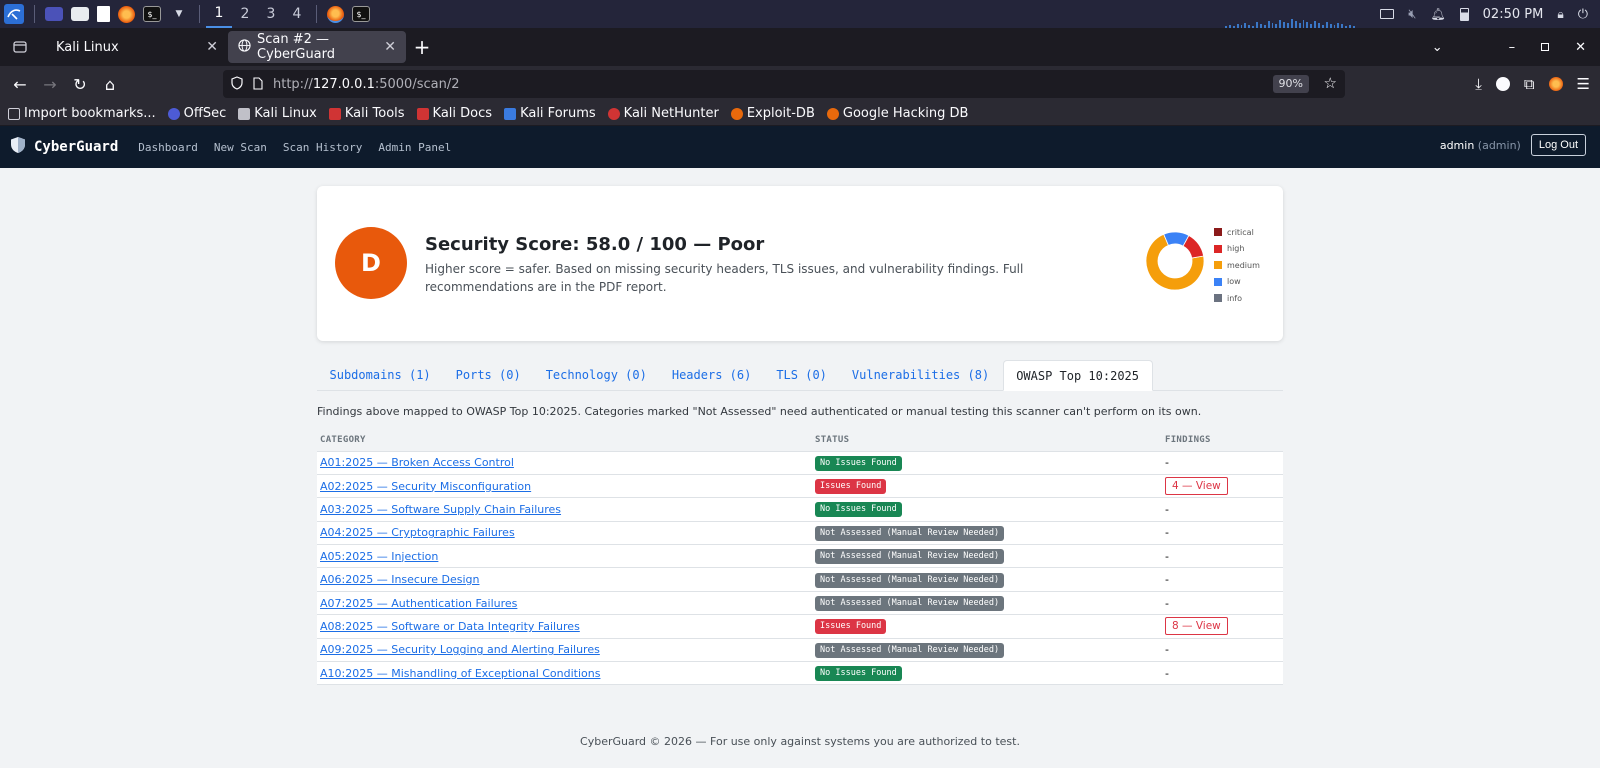 The width and height of the screenshot is (1600, 768). Describe the element at coordinates (550, 113) in the screenshot. I see `bookmark-kali-forums: Kali Forums` at that location.